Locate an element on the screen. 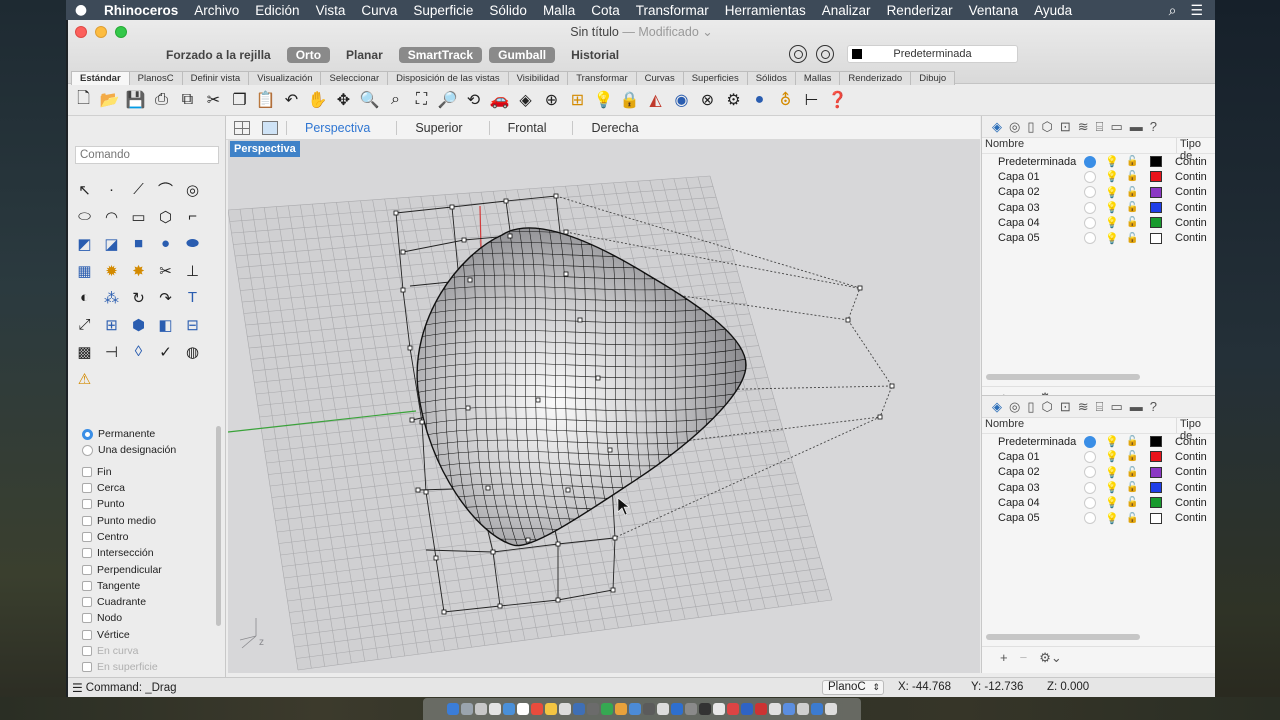  split-icon: ⊥ is located at coordinates (192, 270).